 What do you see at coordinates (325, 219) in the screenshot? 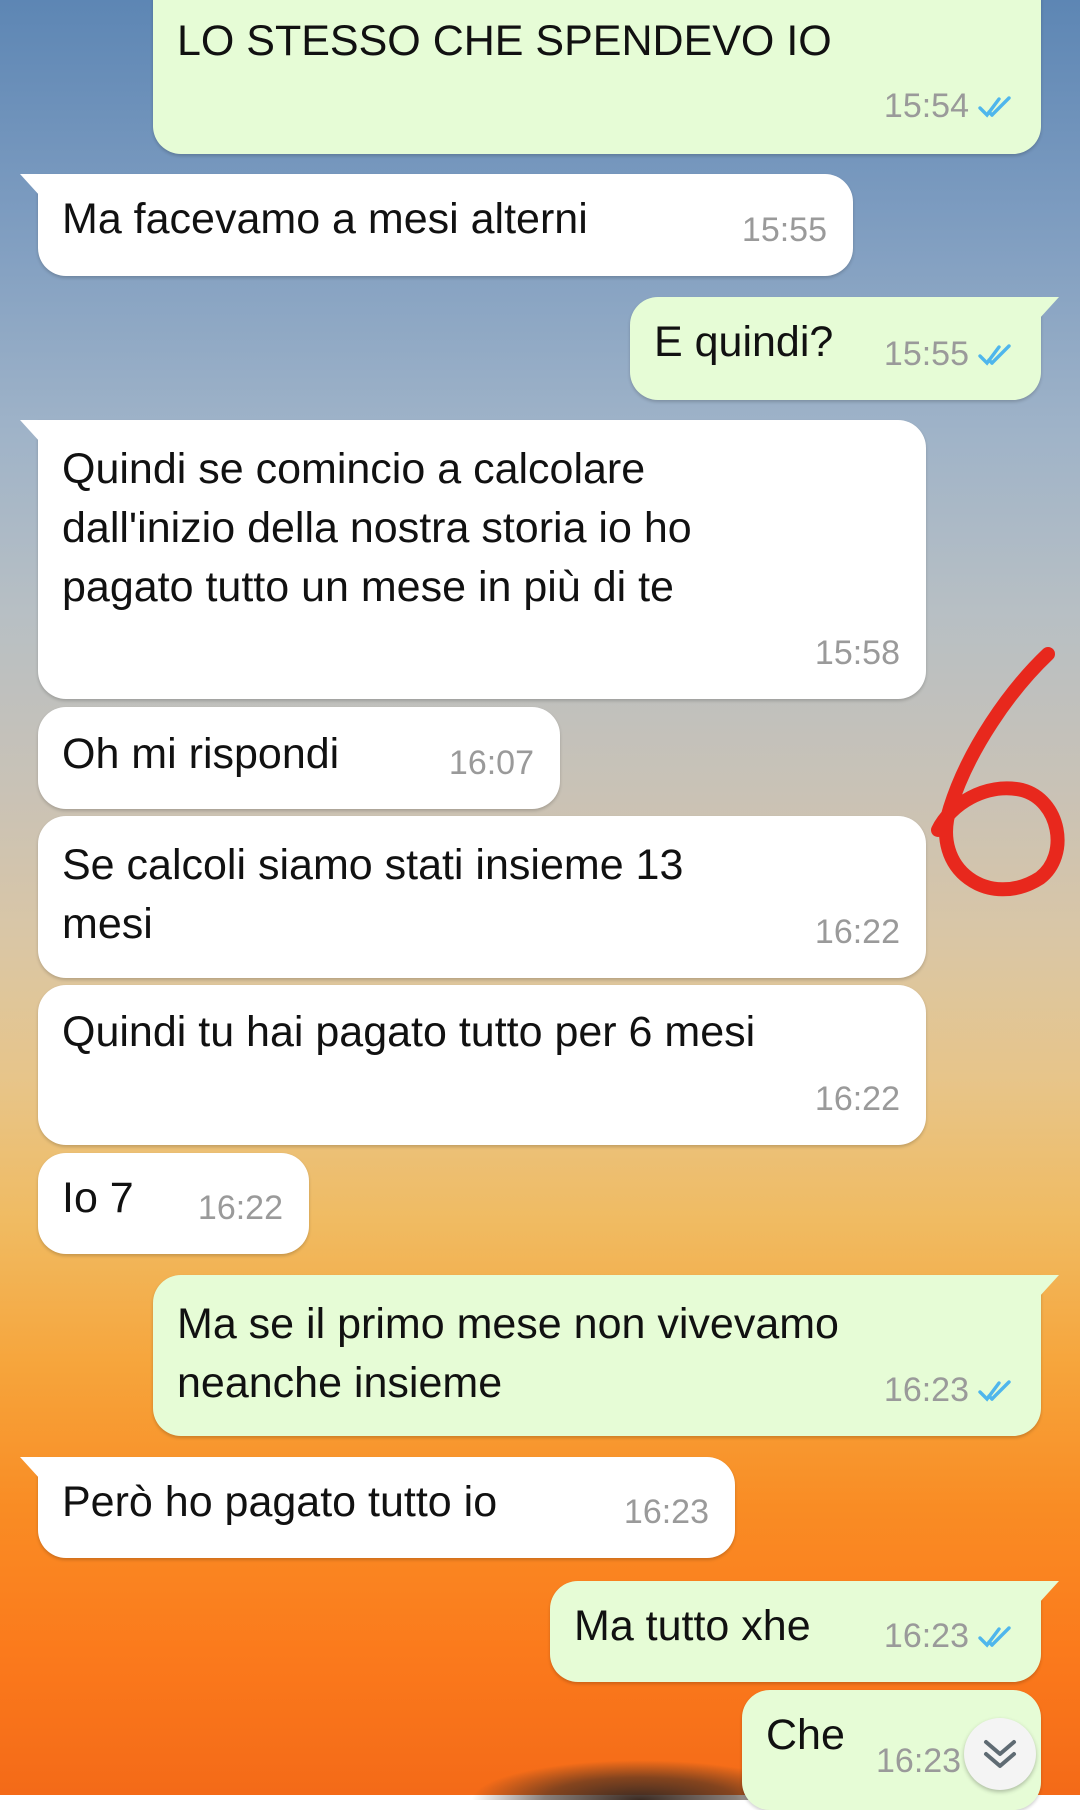
I see `message-text: Ma facevamo a mesi alterni` at bounding box center [325, 219].